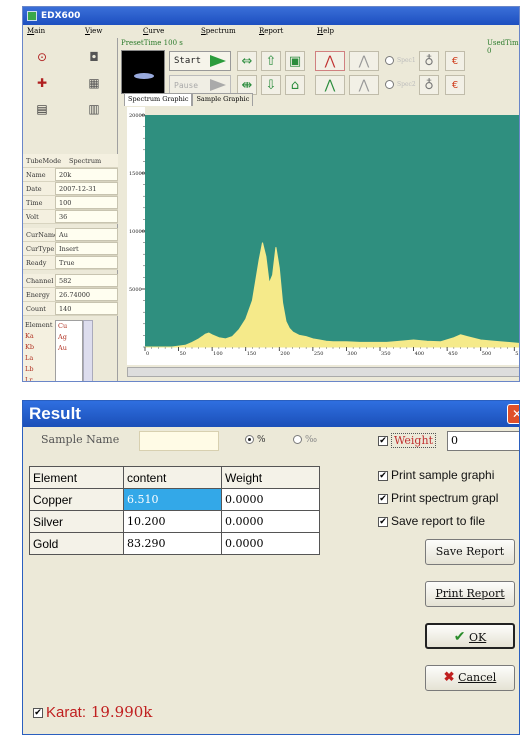 The image size is (520, 737). I want to click on open-icon: ◘, so click(94, 57).